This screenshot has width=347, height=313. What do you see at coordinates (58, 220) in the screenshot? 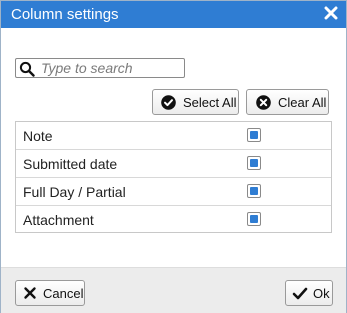
I see `column-label: Attachment` at bounding box center [58, 220].